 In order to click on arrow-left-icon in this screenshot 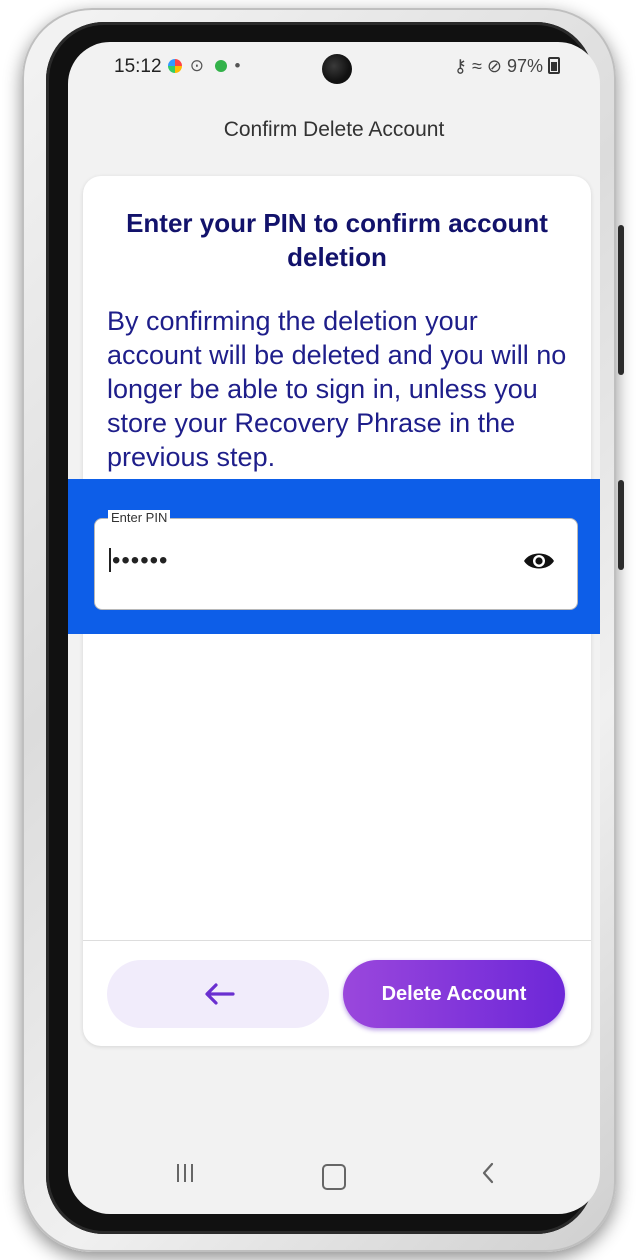, I will do `click(220, 994)`.